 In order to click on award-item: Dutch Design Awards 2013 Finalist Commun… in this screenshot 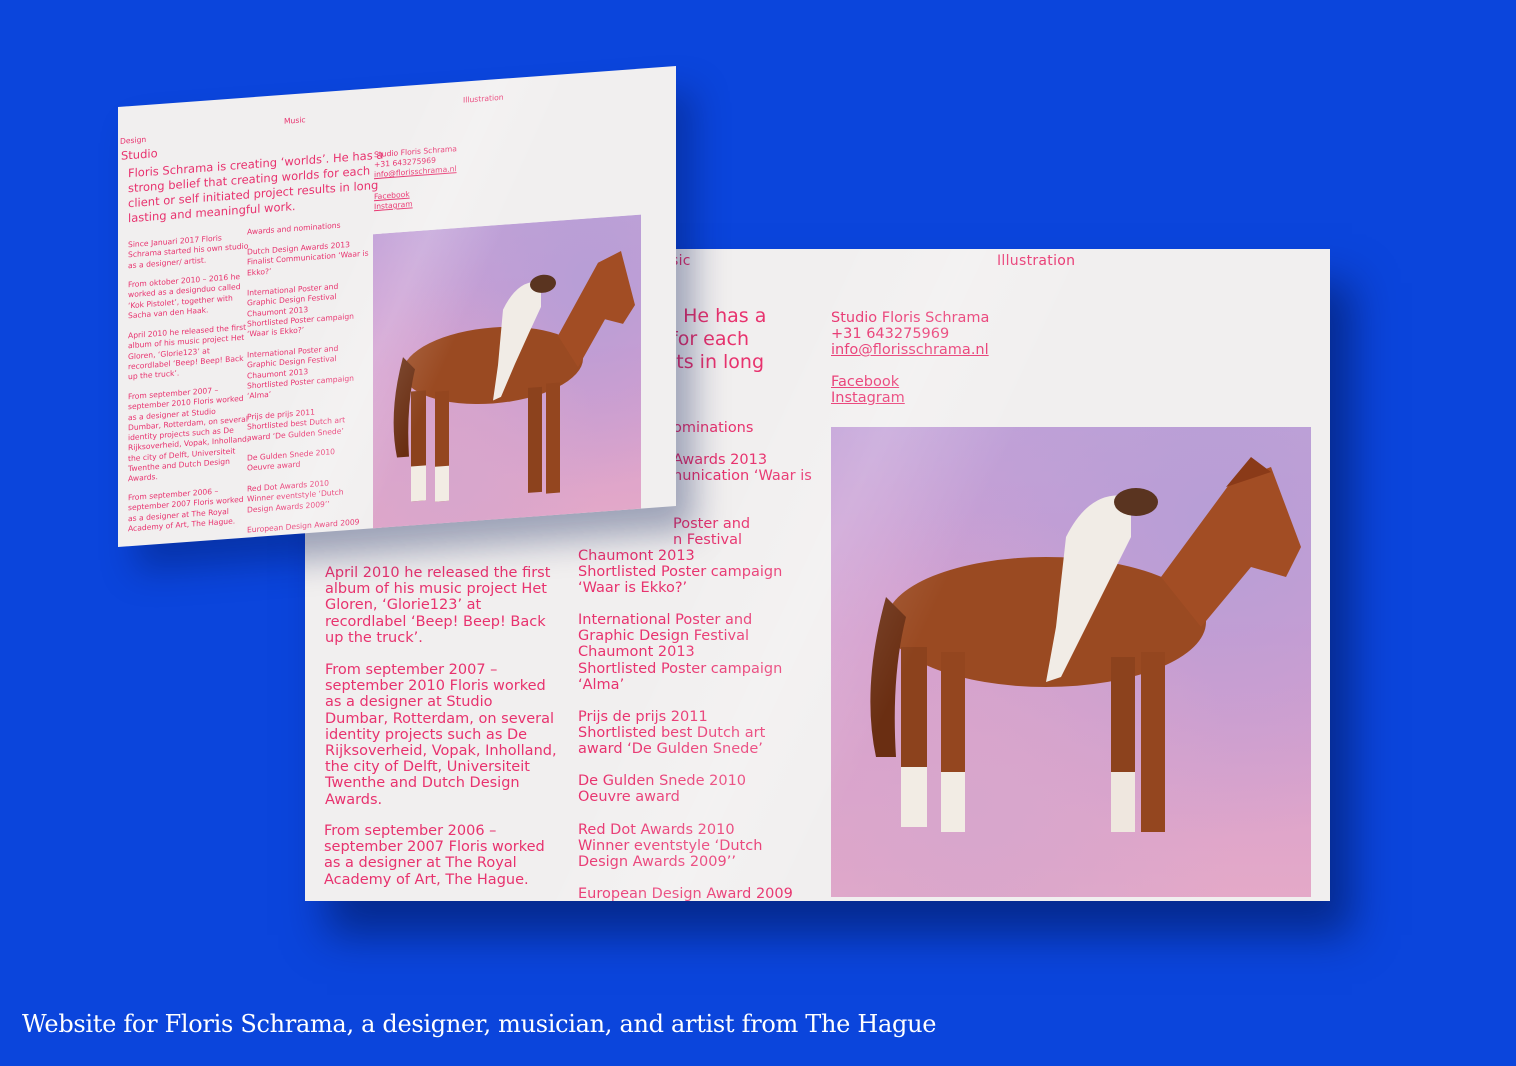, I will do `click(308, 258)`.